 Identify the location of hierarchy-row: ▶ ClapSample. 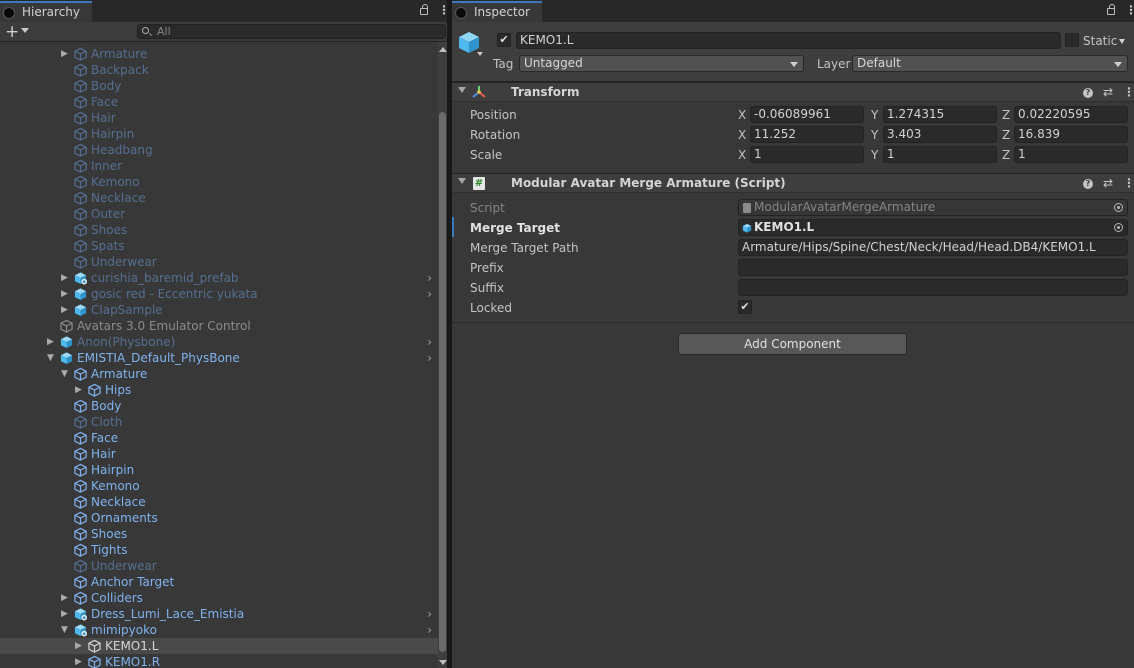
(219, 310).